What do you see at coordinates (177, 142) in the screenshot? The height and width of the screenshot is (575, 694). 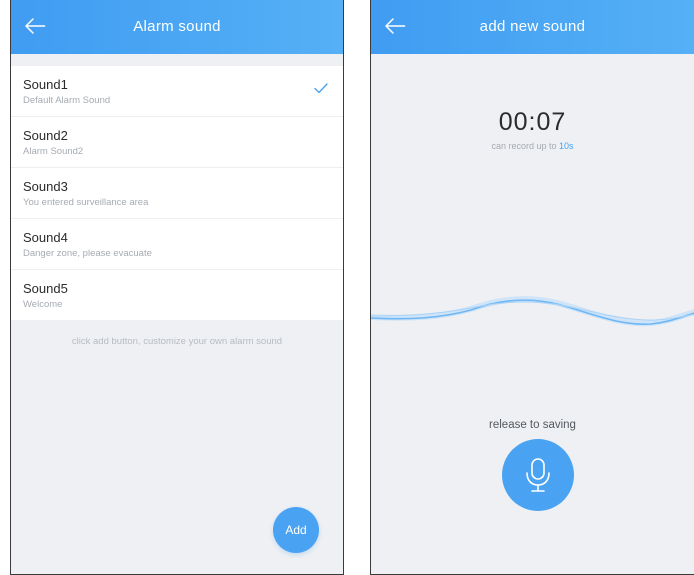 I see `sound-item-2: Sound2 Alarm Sound2` at bounding box center [177, 142].